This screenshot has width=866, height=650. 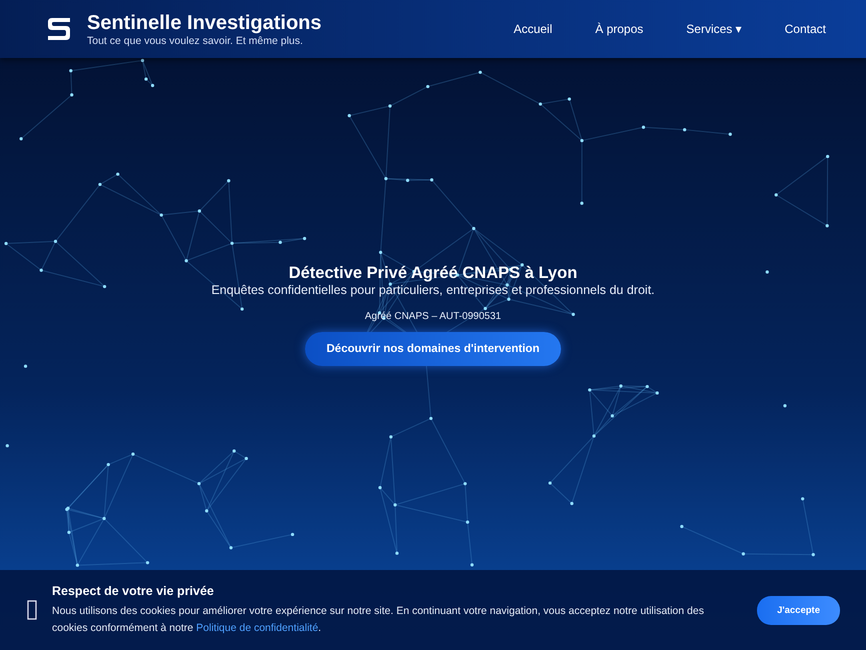 What do you see at coordinates (378, 620) in the screenshot?
I see `cookie-text: Nous utilisons des cookies pour améliorer votre expérience sur notre site. En continuant votre navigation, vous acceptez notre utilisation des cookies conformément à notre Politique de confidentialité.` at bounding box center [378, 620].